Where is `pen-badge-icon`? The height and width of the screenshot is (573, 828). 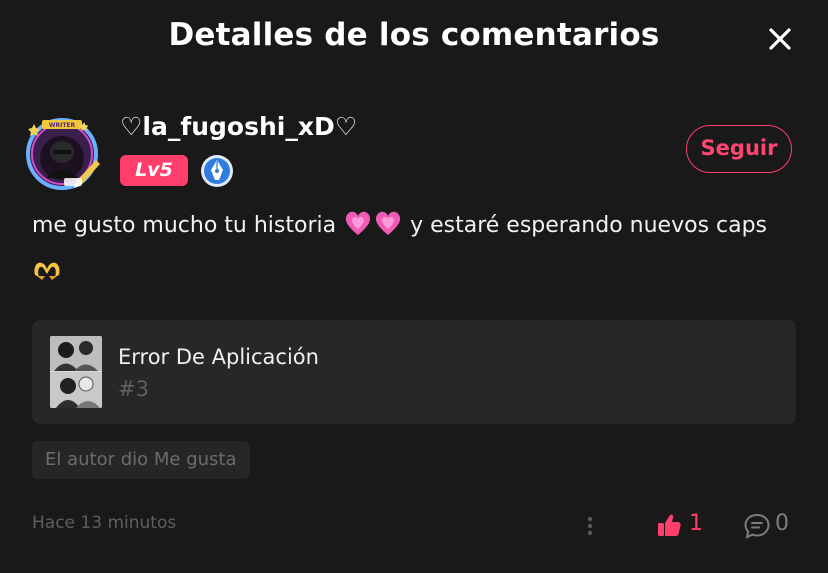
pen-badge-icon is located at coordinates (217, 171).